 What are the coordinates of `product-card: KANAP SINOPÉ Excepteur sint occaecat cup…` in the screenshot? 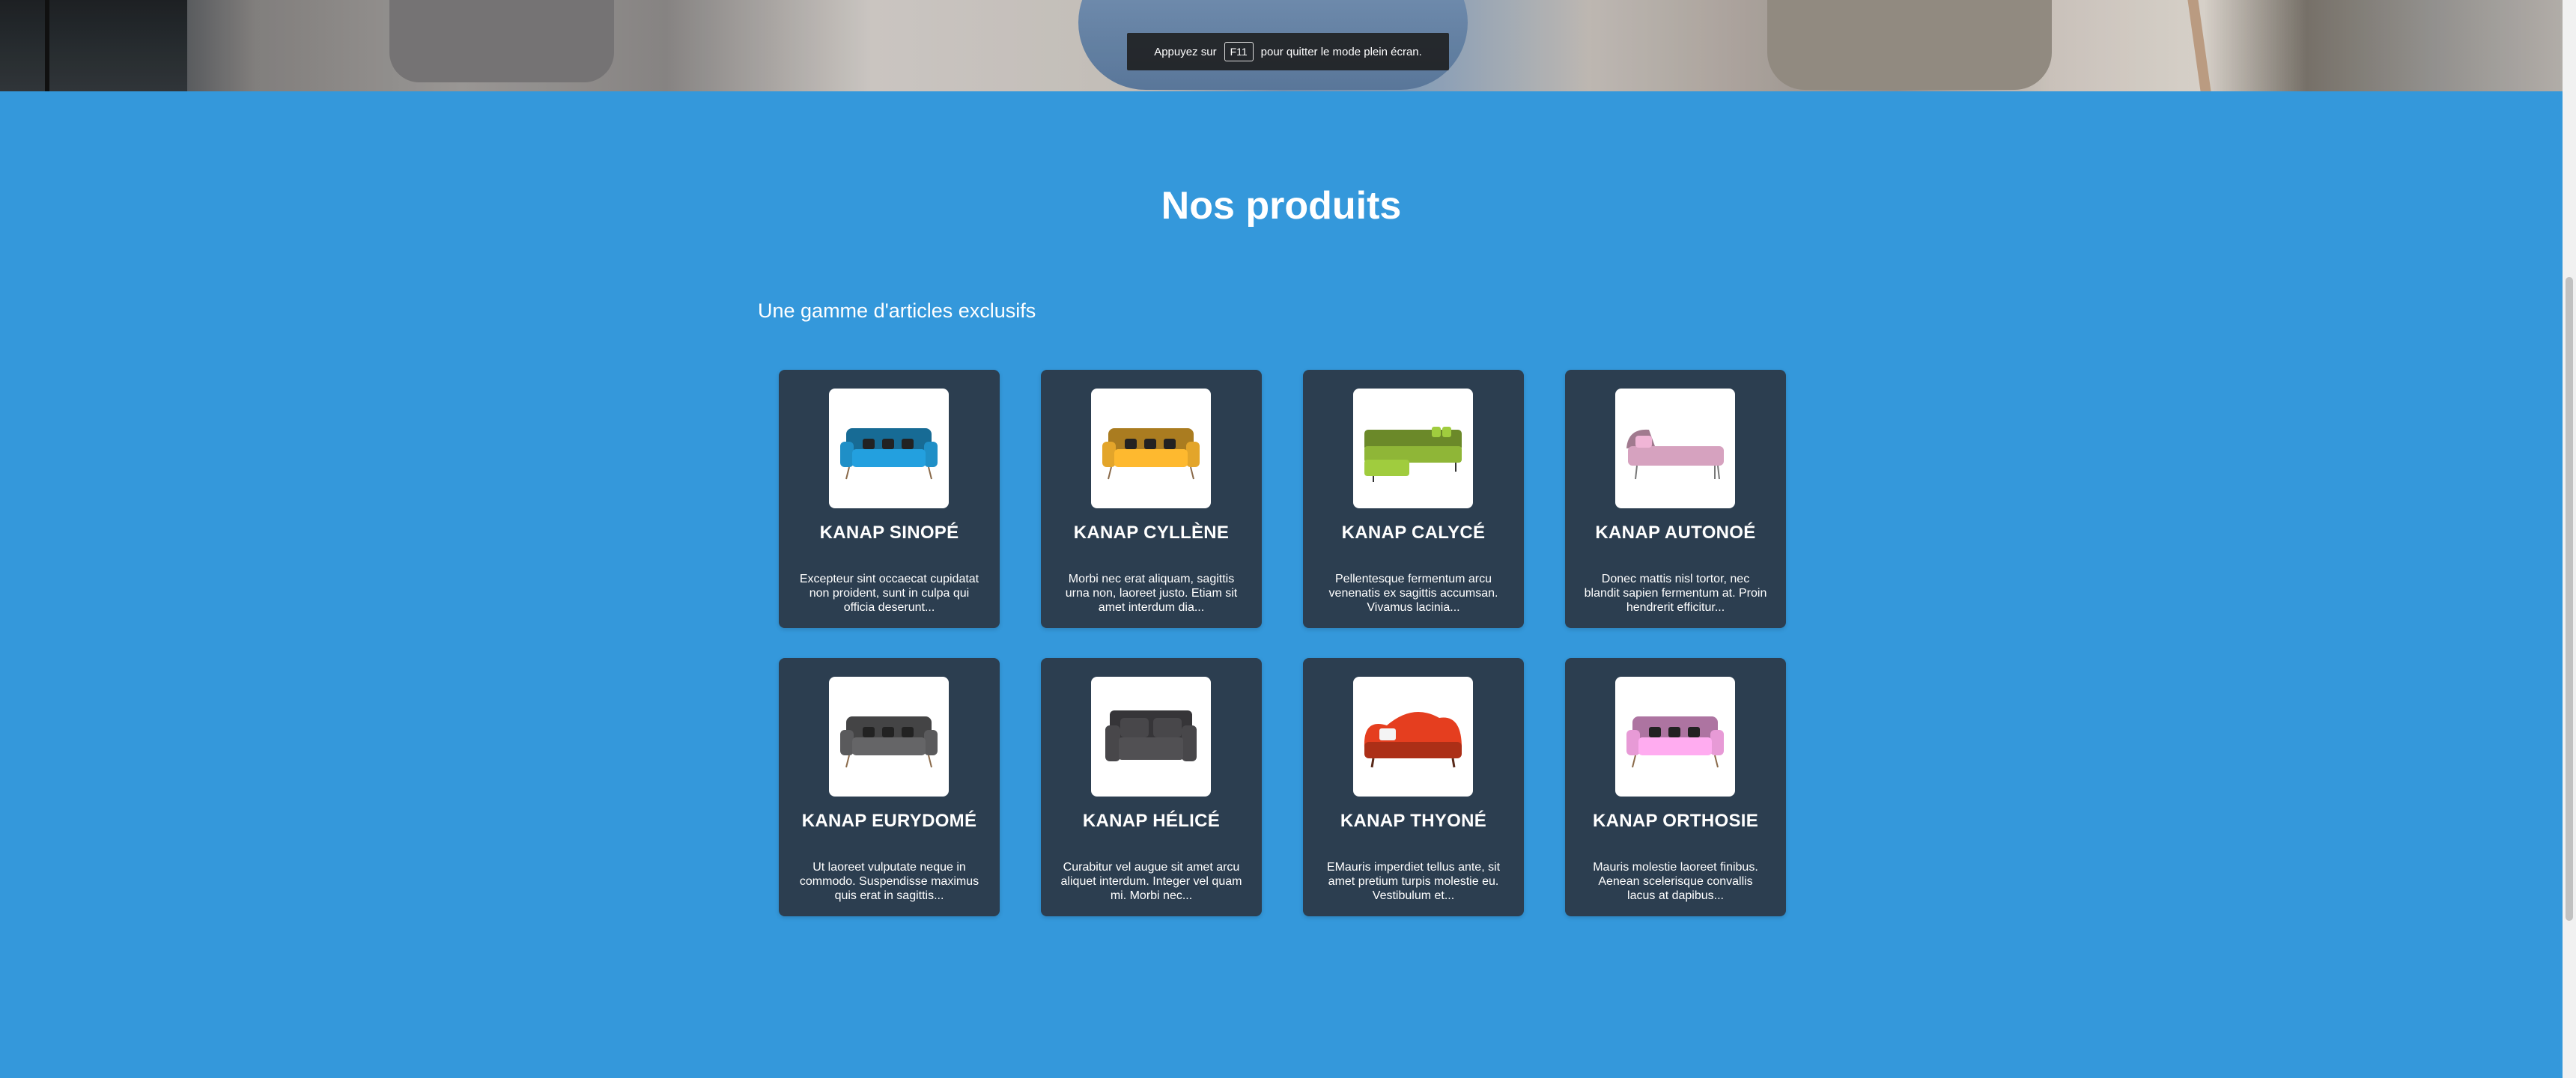 It's located at (889, 499).